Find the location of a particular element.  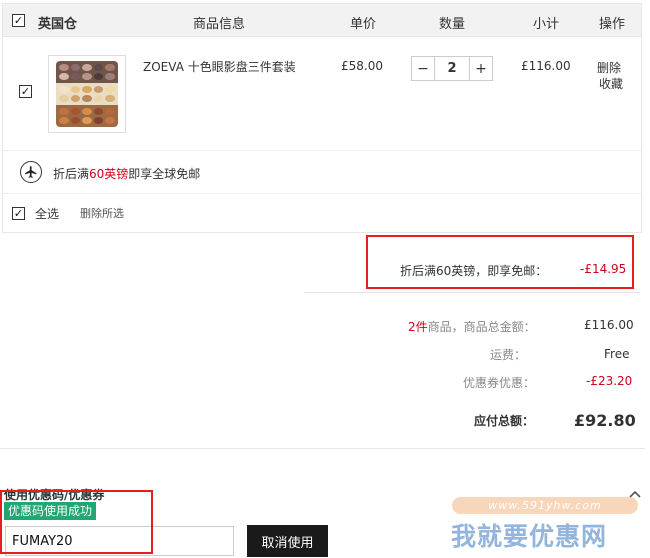

select-all-label: 全选 is located at coordinates (47, 213).